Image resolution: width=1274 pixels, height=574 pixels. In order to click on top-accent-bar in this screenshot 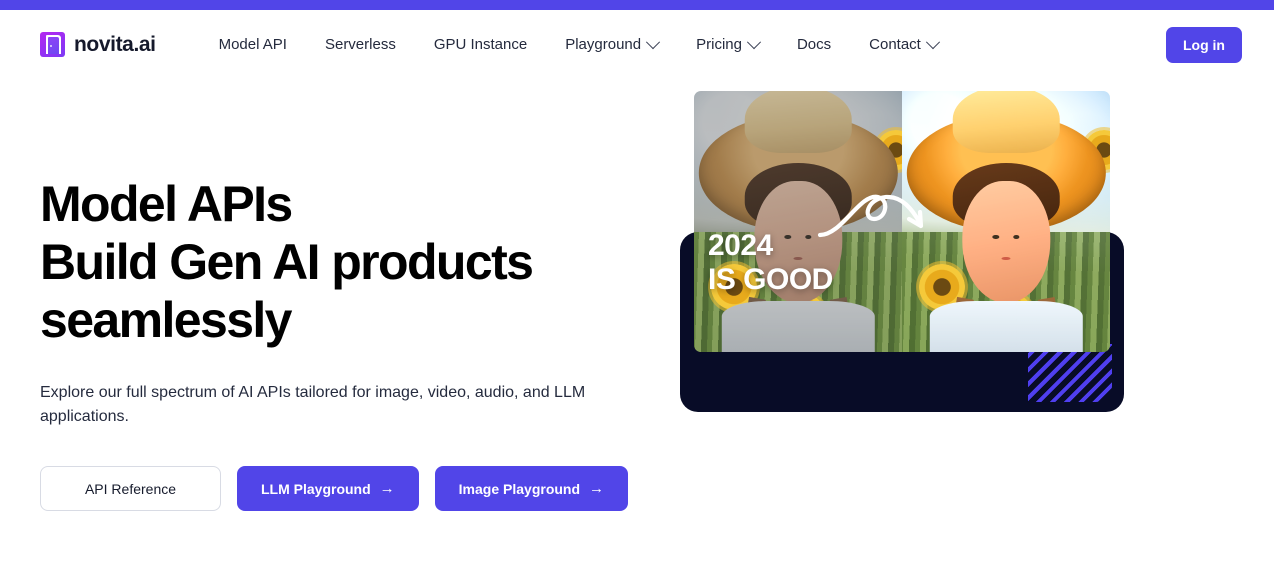, I will do `click(637, 5)`.